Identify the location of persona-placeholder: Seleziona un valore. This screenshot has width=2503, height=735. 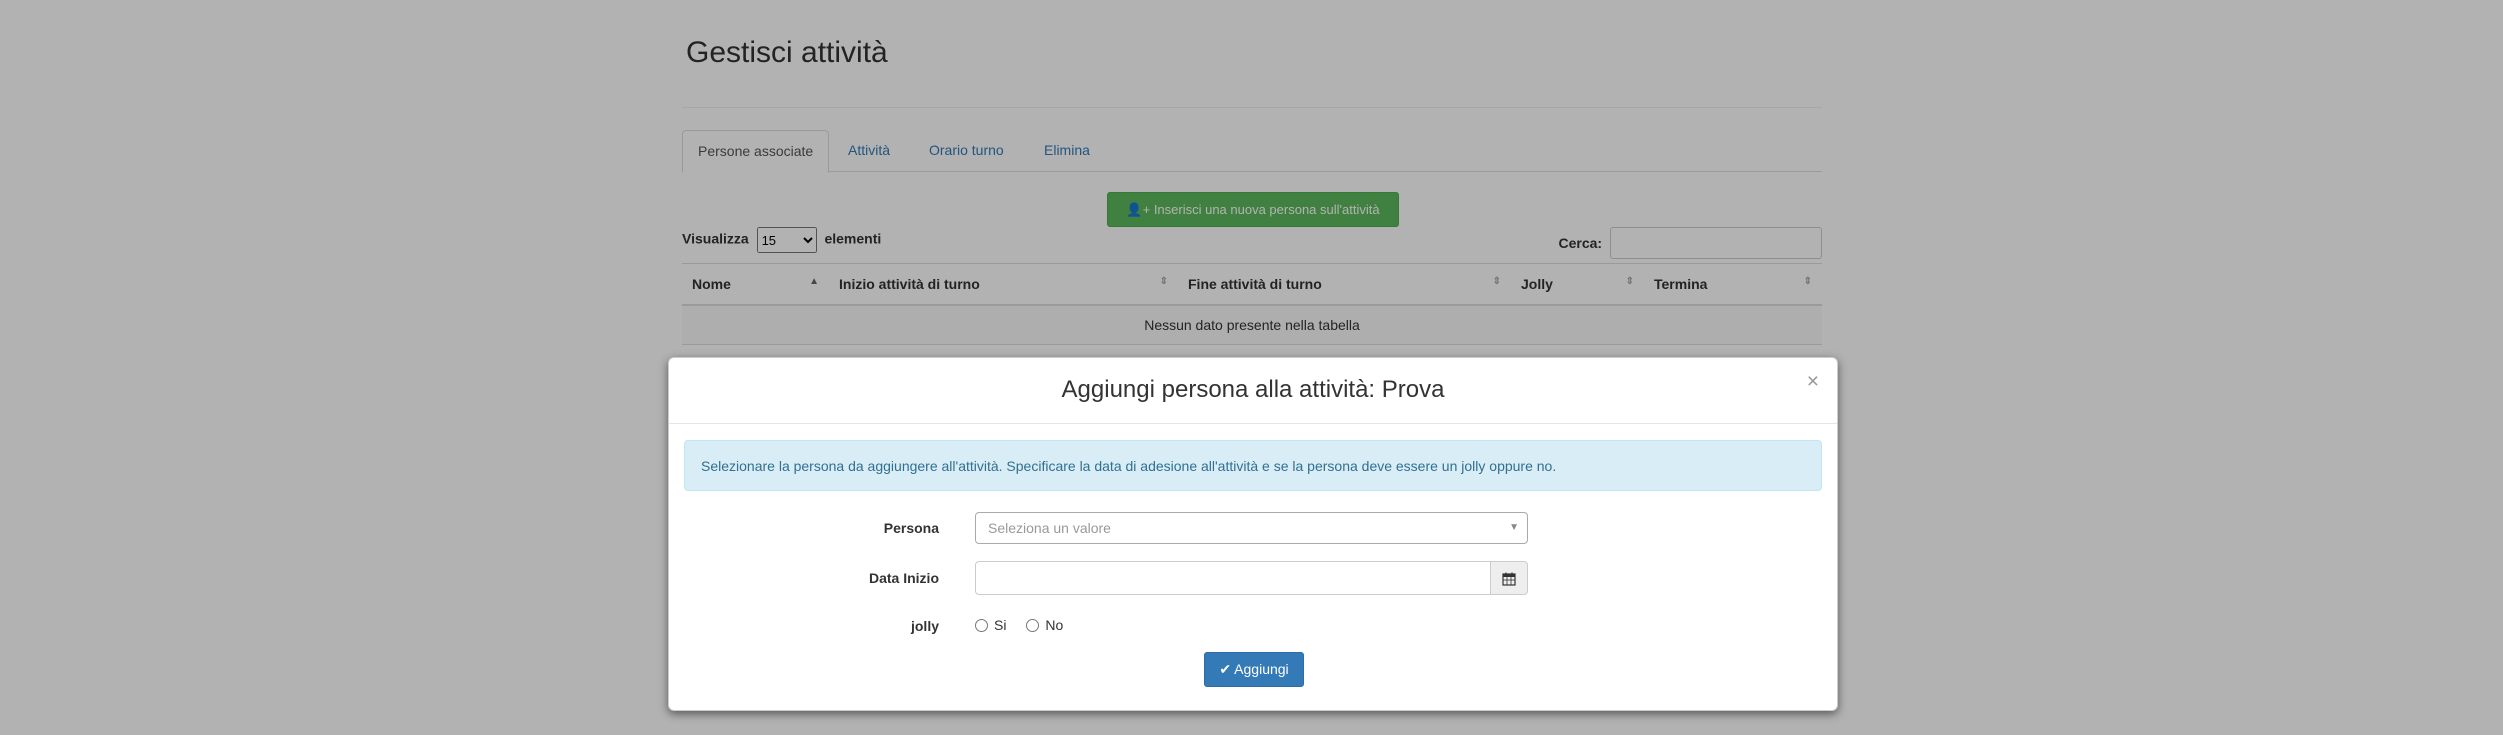
(1049, 528).